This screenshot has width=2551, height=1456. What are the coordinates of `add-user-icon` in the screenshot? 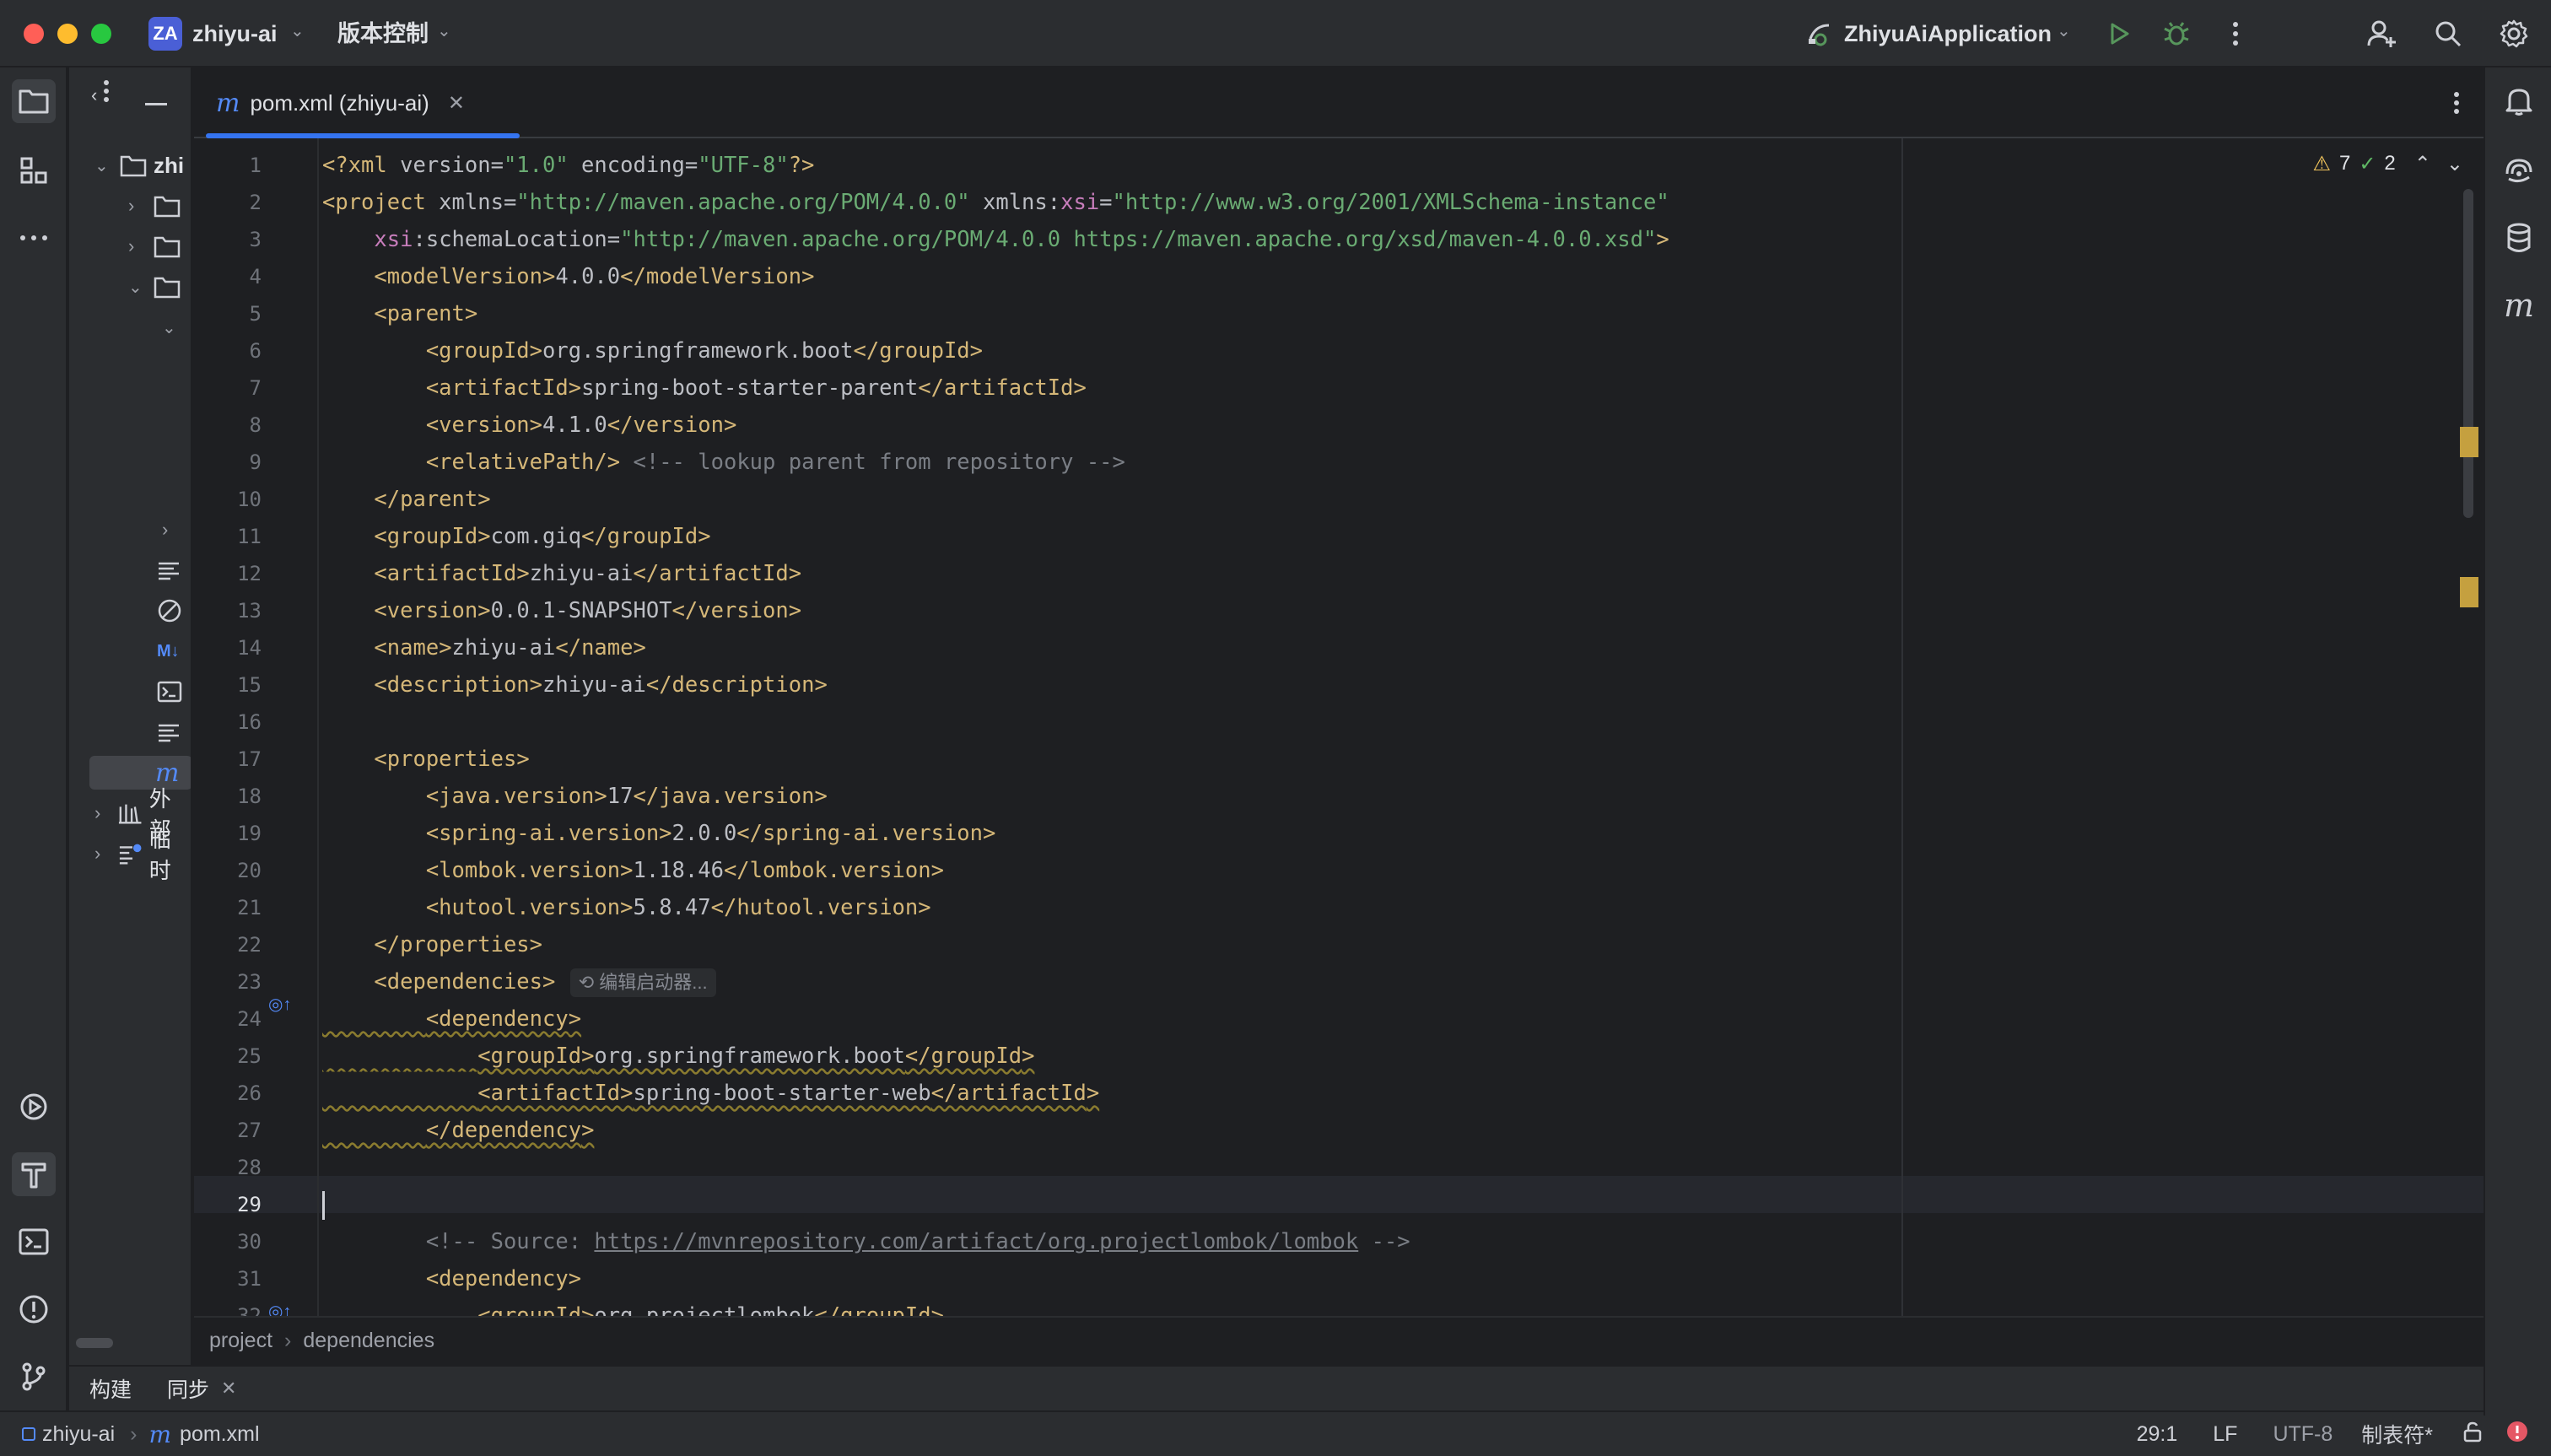 It's located at (2382, 34).